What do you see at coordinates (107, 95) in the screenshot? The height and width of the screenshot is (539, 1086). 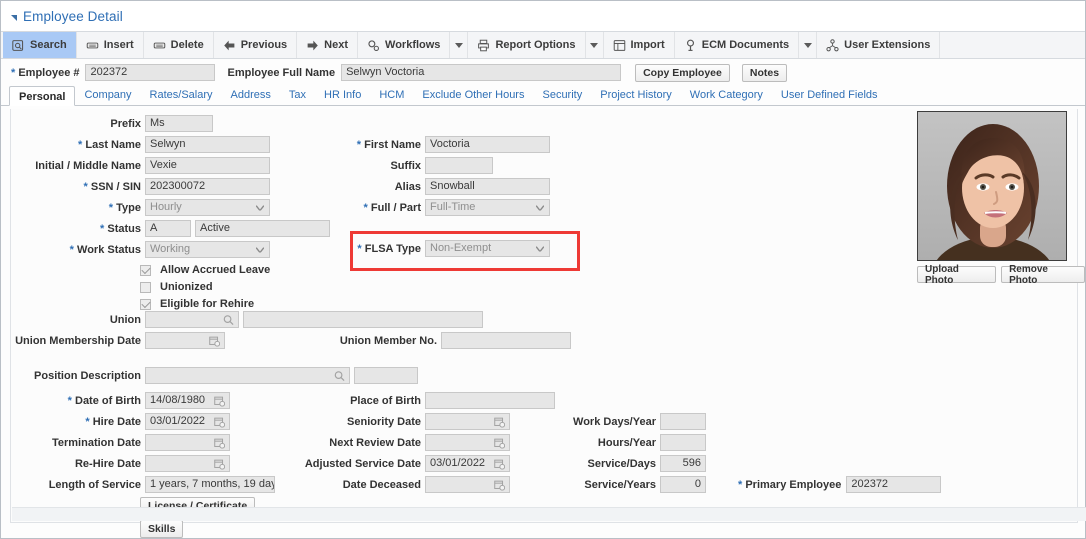 I see `tab-company: Company` at bounding box center [107, 95].